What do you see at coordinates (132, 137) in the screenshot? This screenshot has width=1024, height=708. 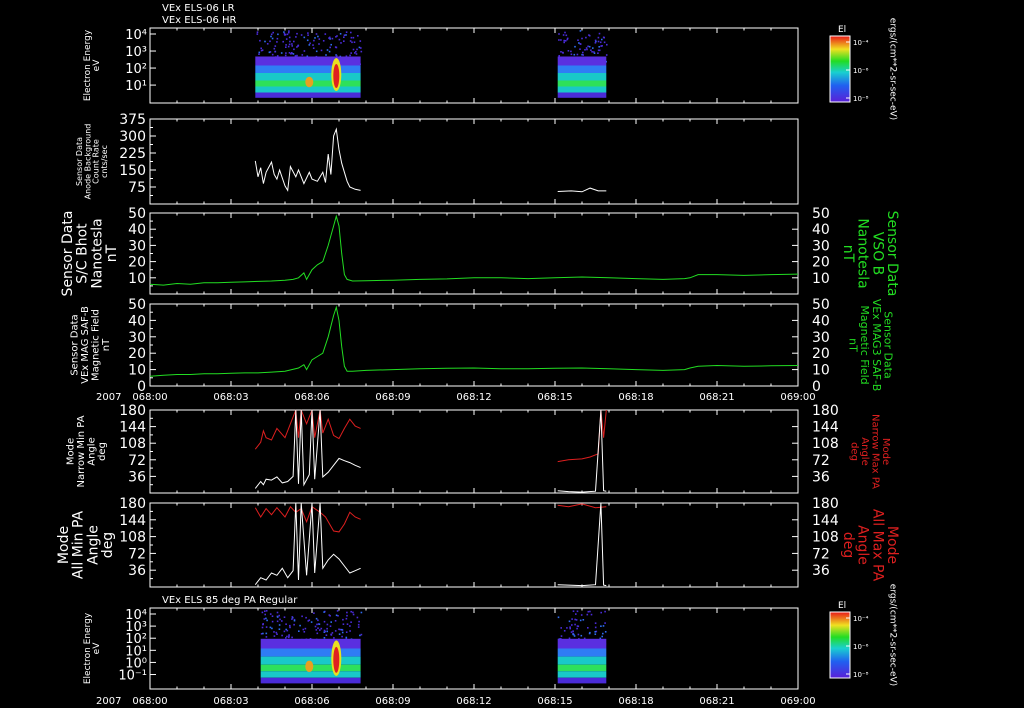 I see `count_rate-ytick-label: 300` at bounding box center [132, 137].